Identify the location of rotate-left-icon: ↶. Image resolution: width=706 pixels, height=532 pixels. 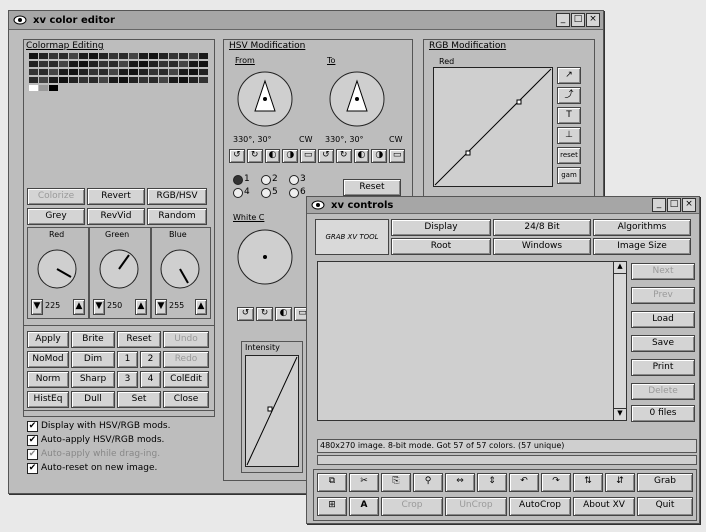
(524, 482).